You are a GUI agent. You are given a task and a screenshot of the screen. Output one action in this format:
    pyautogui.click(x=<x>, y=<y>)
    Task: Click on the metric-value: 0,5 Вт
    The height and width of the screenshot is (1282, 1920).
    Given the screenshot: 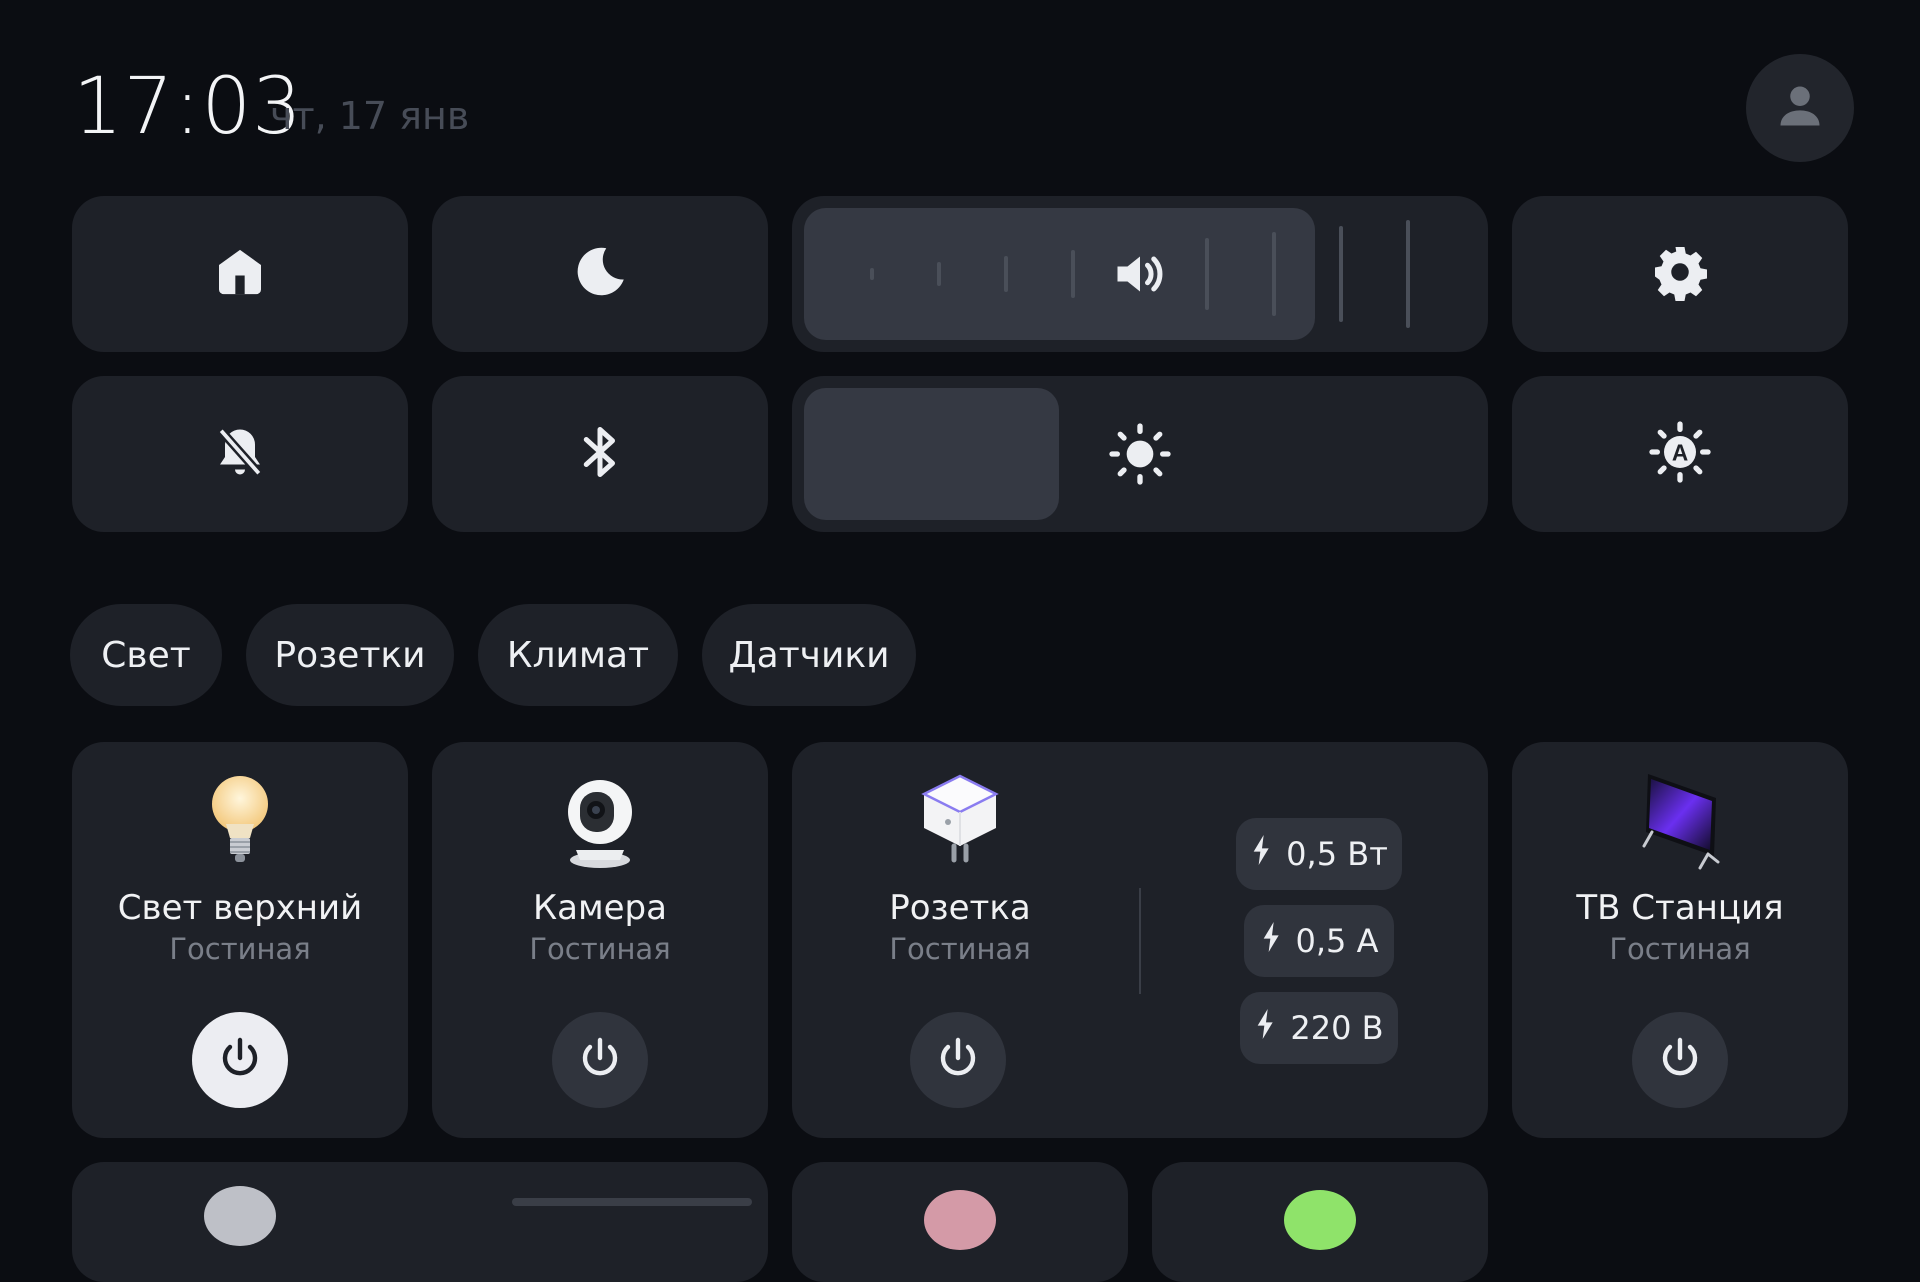 What is the action you would take?
    pyautogui.click(x=1337, y=854)
    